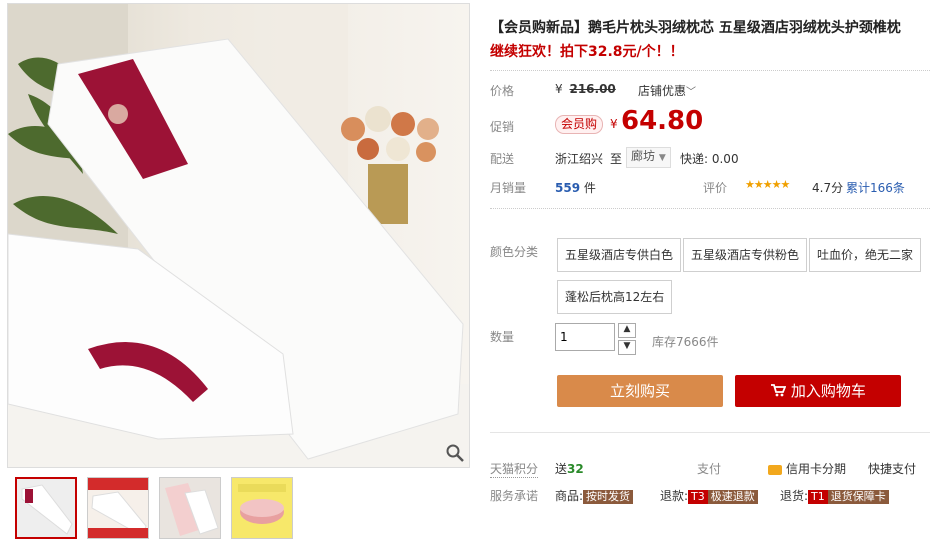  Describe the element at coordinates (818, 497) in the screenshot. I see `return-code-badge: T1` at that location.